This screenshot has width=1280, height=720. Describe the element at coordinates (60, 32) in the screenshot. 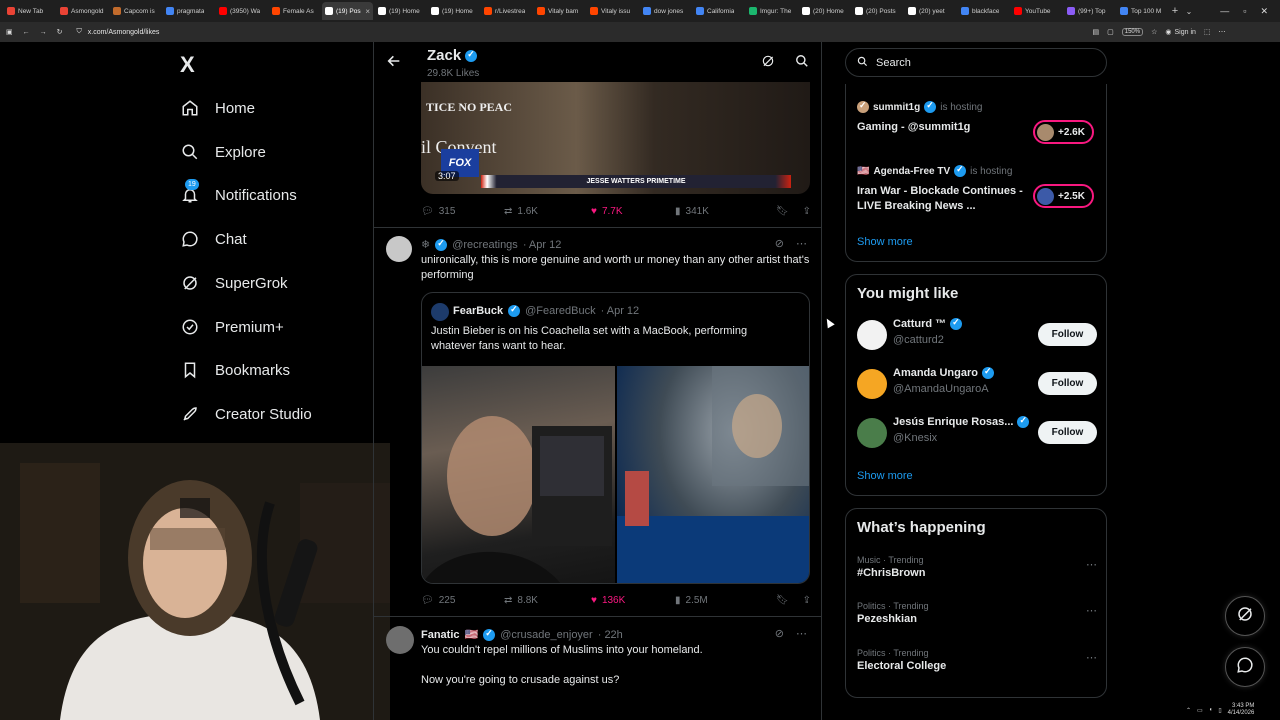

I see `reload-icon: ↻` at that location.